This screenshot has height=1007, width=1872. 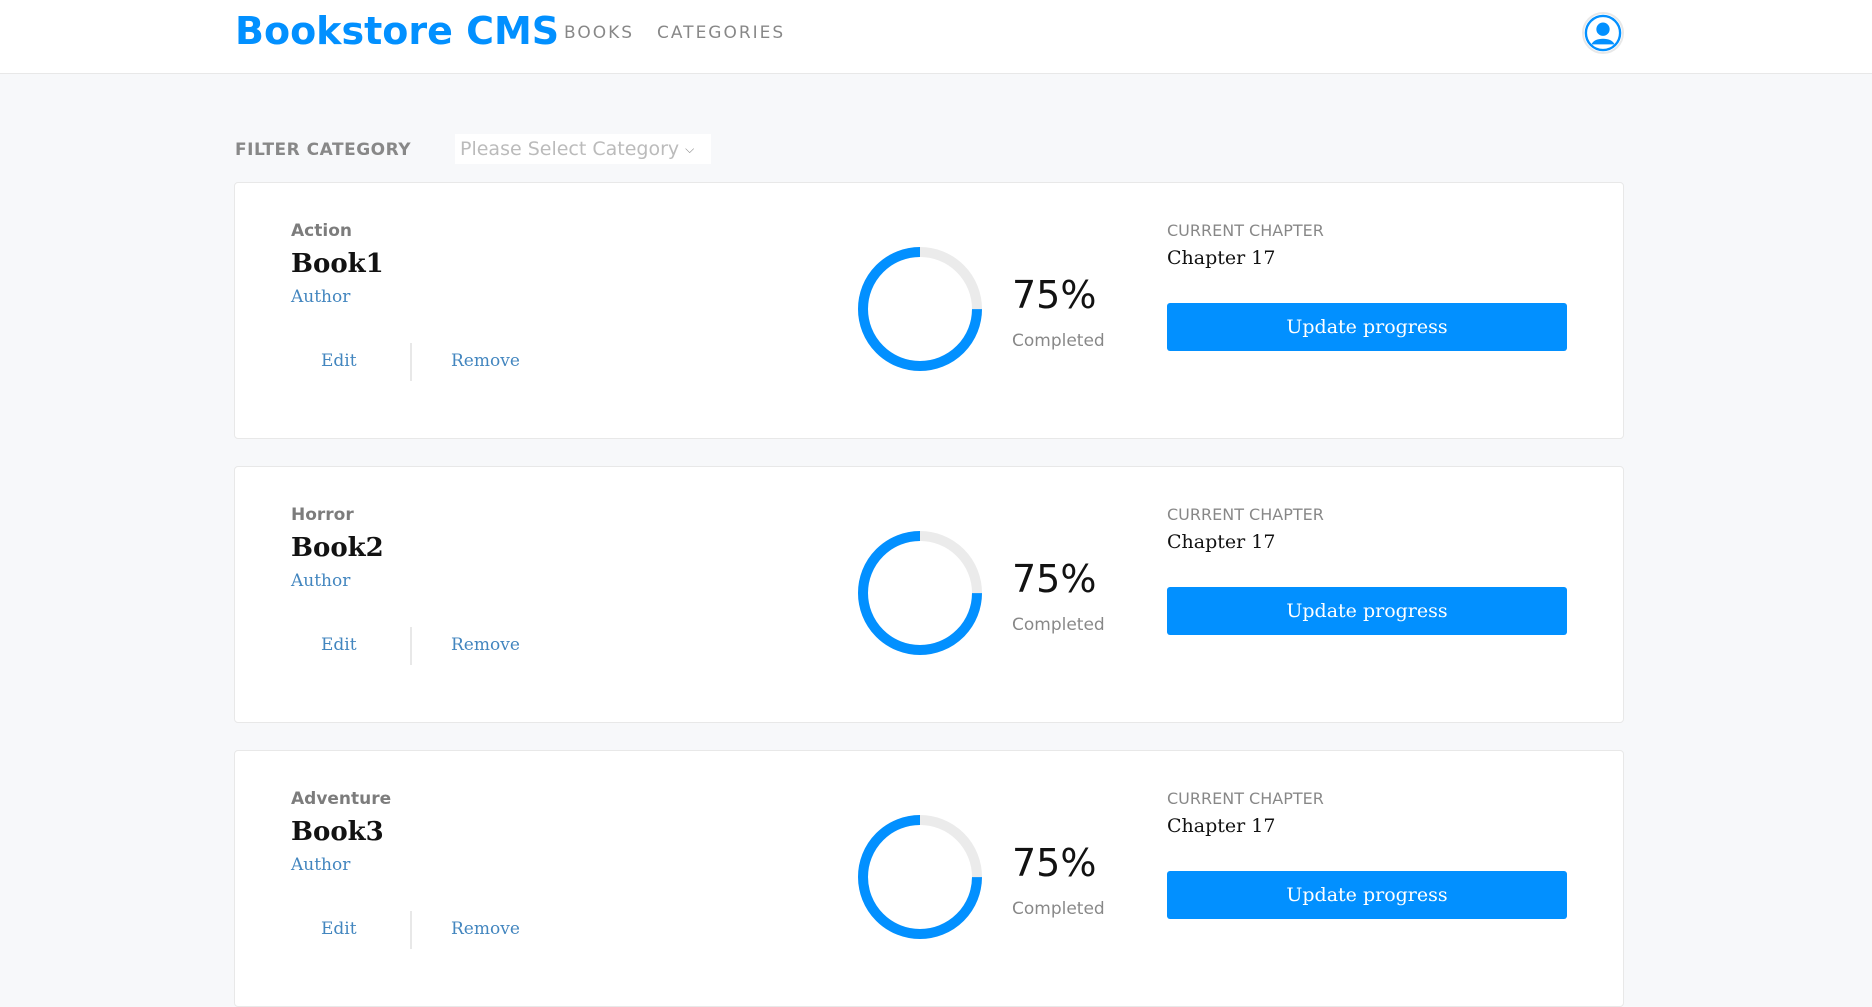 What do you see at coordinates (337, 548) in the screenshot?
I see `book-title: Book2` at bounding box center [337, 548].